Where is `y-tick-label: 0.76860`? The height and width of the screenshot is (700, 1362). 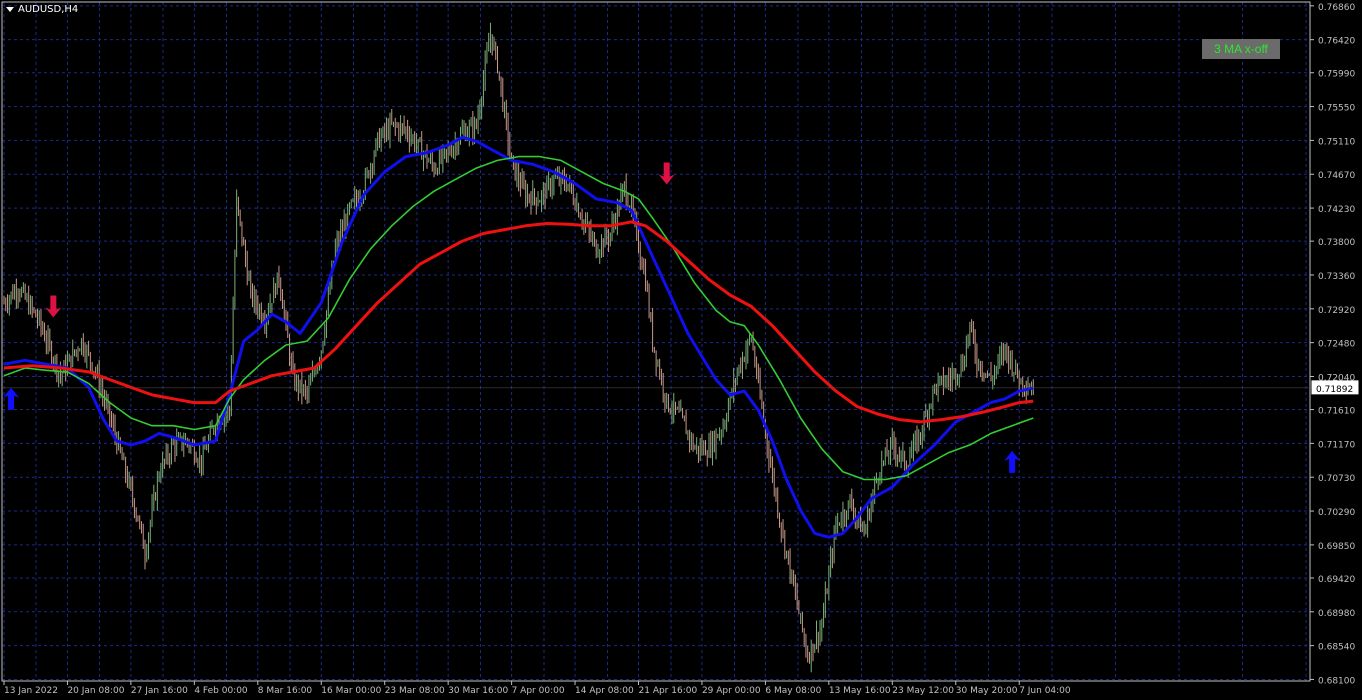 y-tick-label: 0.76860 is located at coordinates (1336, 8).